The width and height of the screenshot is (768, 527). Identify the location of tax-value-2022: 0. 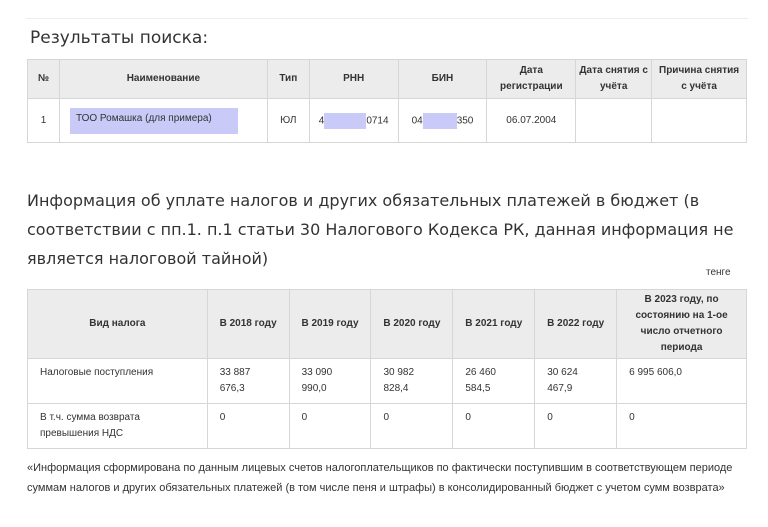
(576, 426).